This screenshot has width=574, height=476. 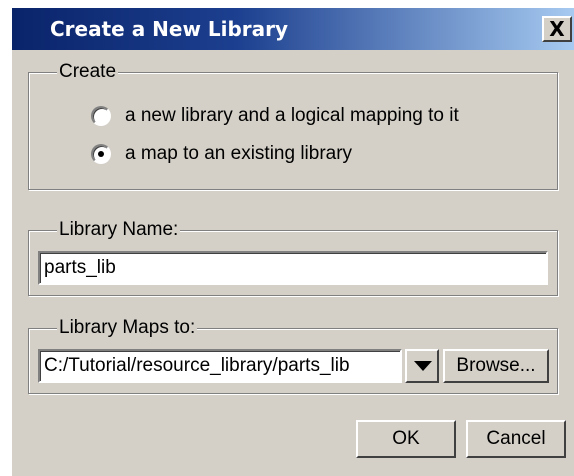 I want to click on close-button: X, so click(x=557, y=29).